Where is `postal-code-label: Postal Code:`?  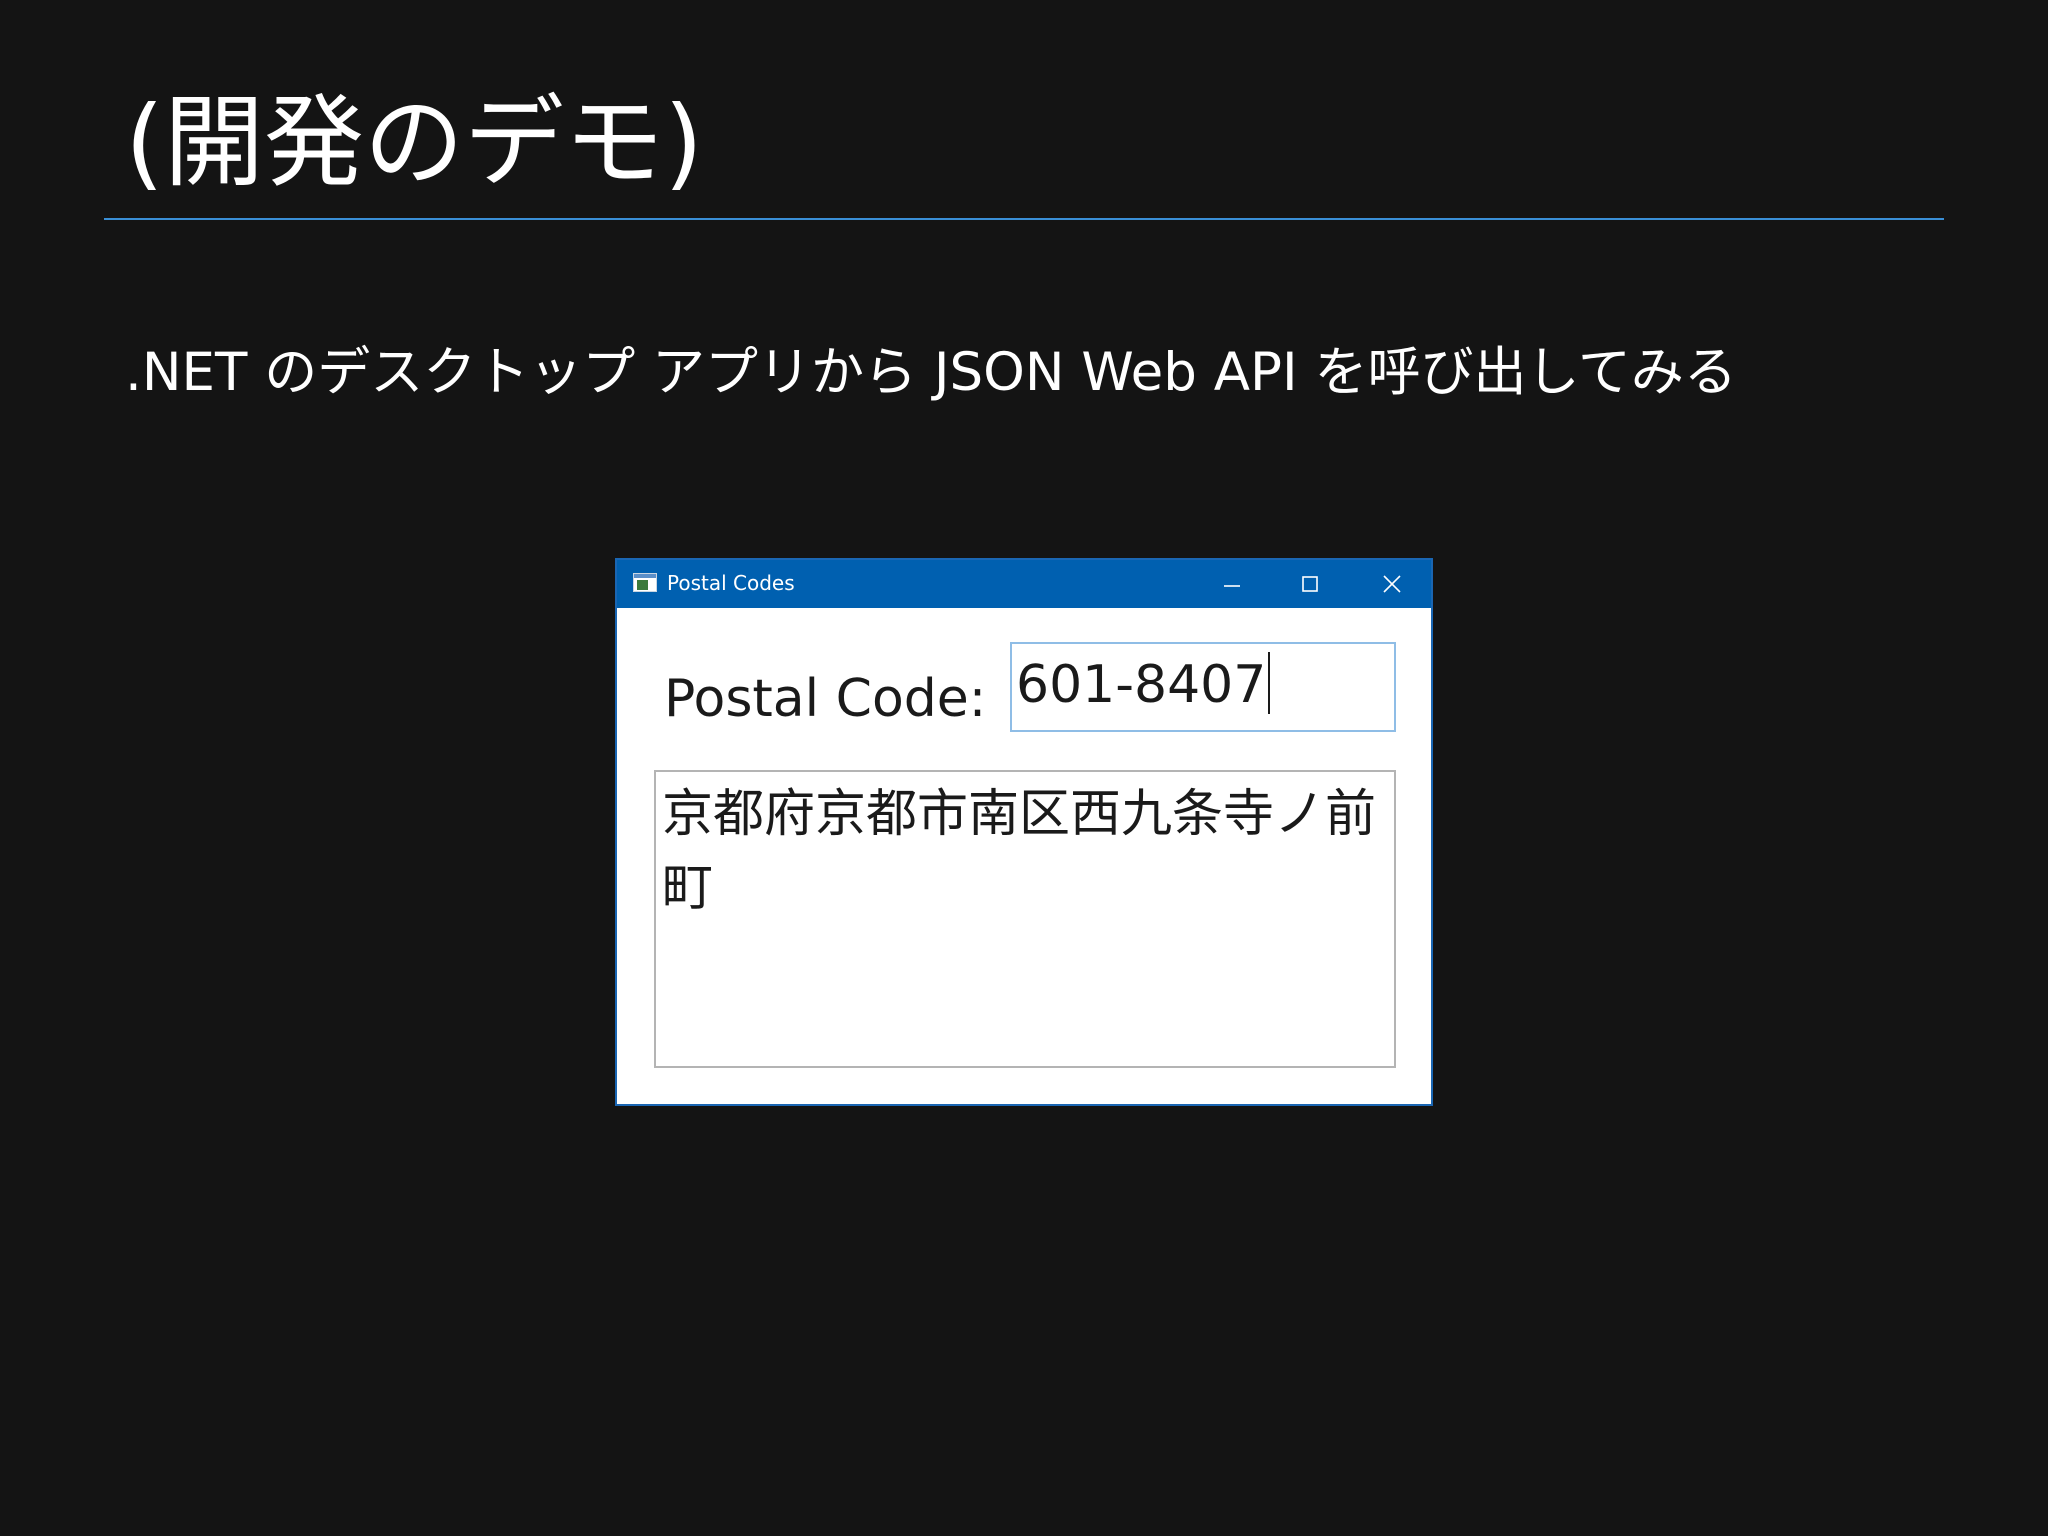
postal-code-label: Postal Code: is located at coordinates (825, 699).